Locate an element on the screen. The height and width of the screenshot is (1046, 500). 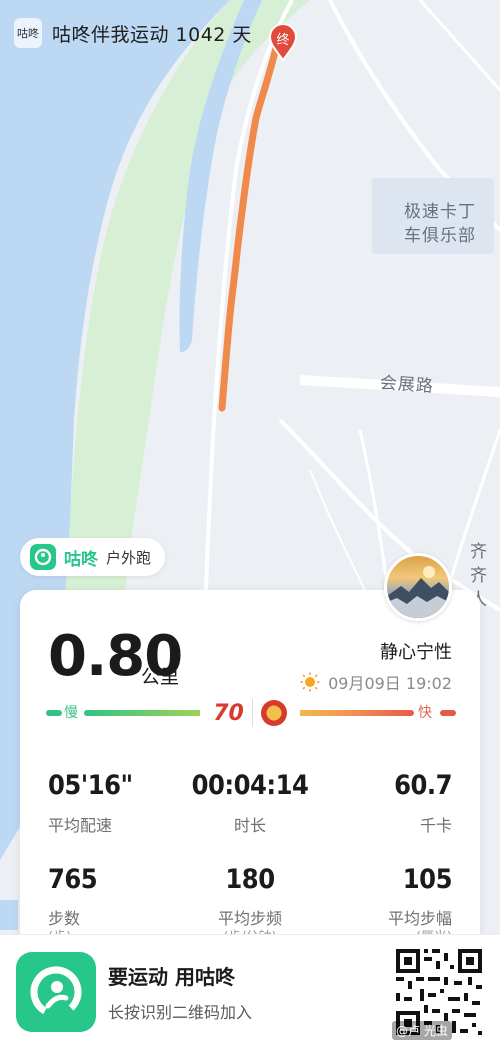
stat-calories-label: 千卡 is located at coordinates (435, 825).